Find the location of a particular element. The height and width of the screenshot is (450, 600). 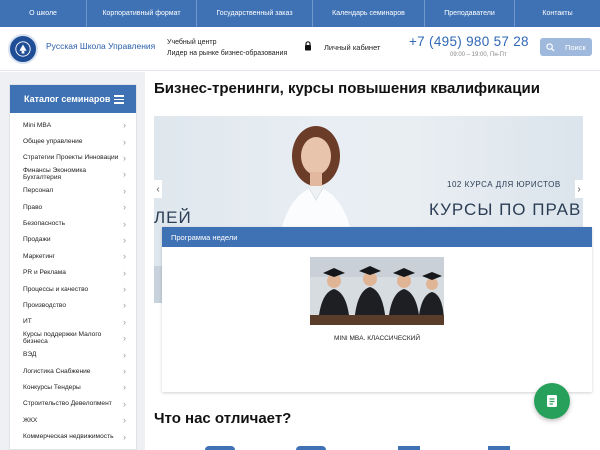

catalog-item-label: Безопасность is located at coordinates (44, 224).